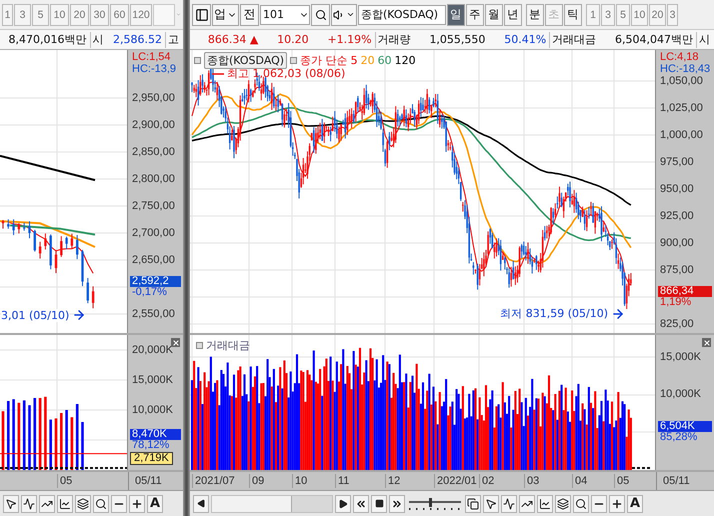  What do you see at coordinates (402, 14) in the screenshot?
I see `name-field: 종합(KOSDAQ)` at bounding box center [402, 14].